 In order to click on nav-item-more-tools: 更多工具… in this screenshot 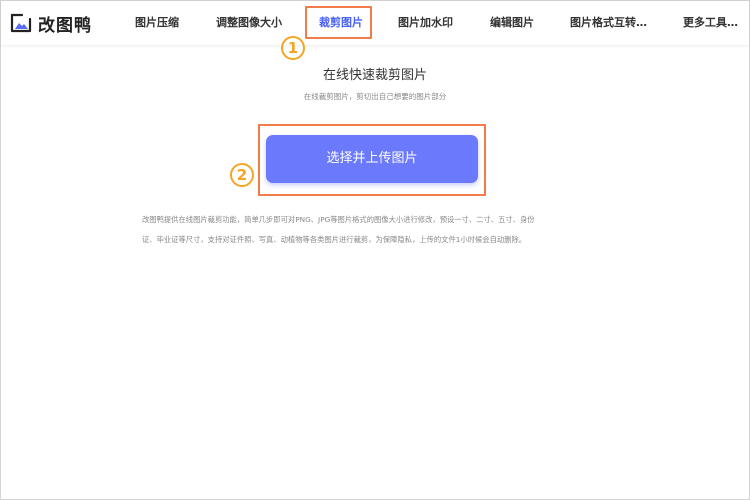, I will do `click(710, 23)`.